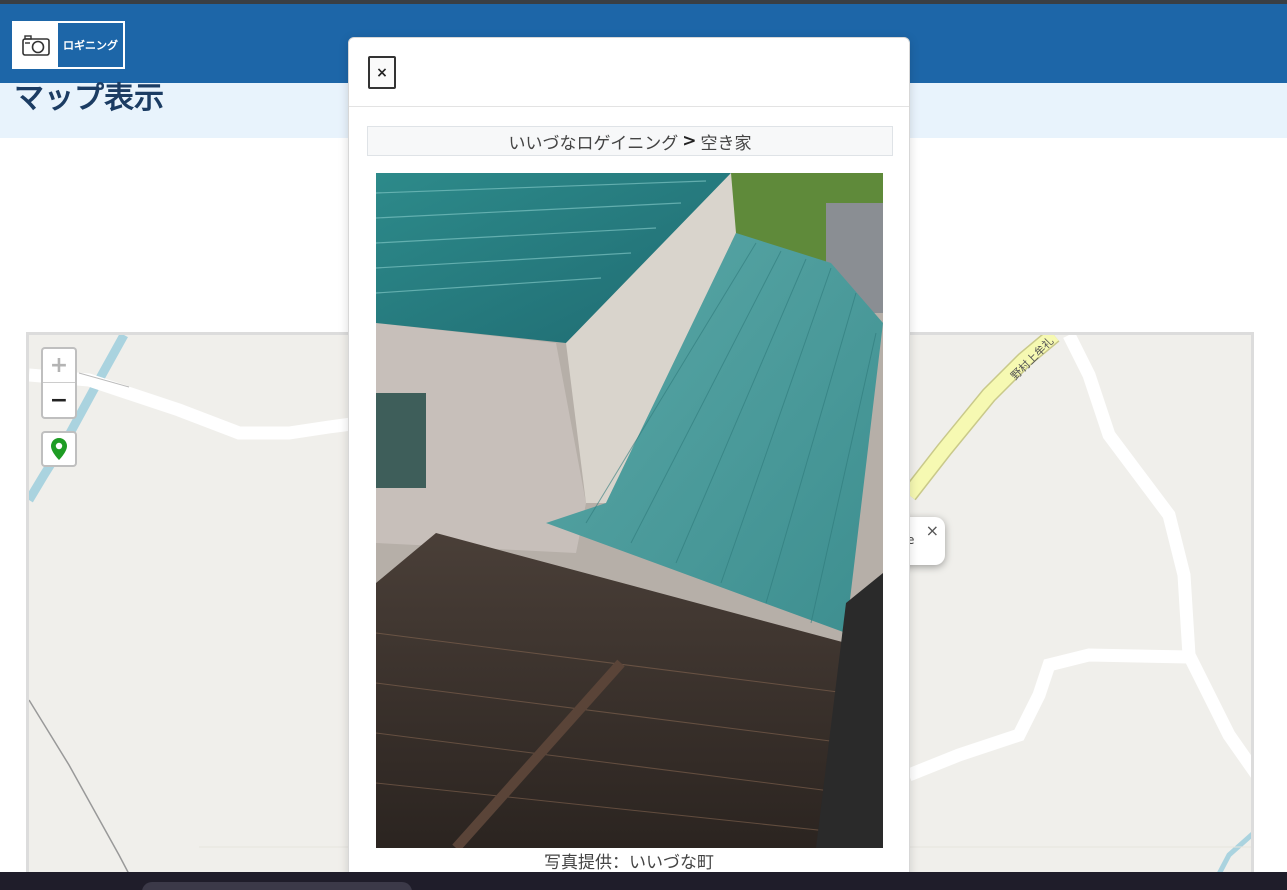 The width and height of the screenshot is (1287, 890). Describe the element at coordinates (382, 72) in the screenshot. I see `modal-close-button: ×` at that location.